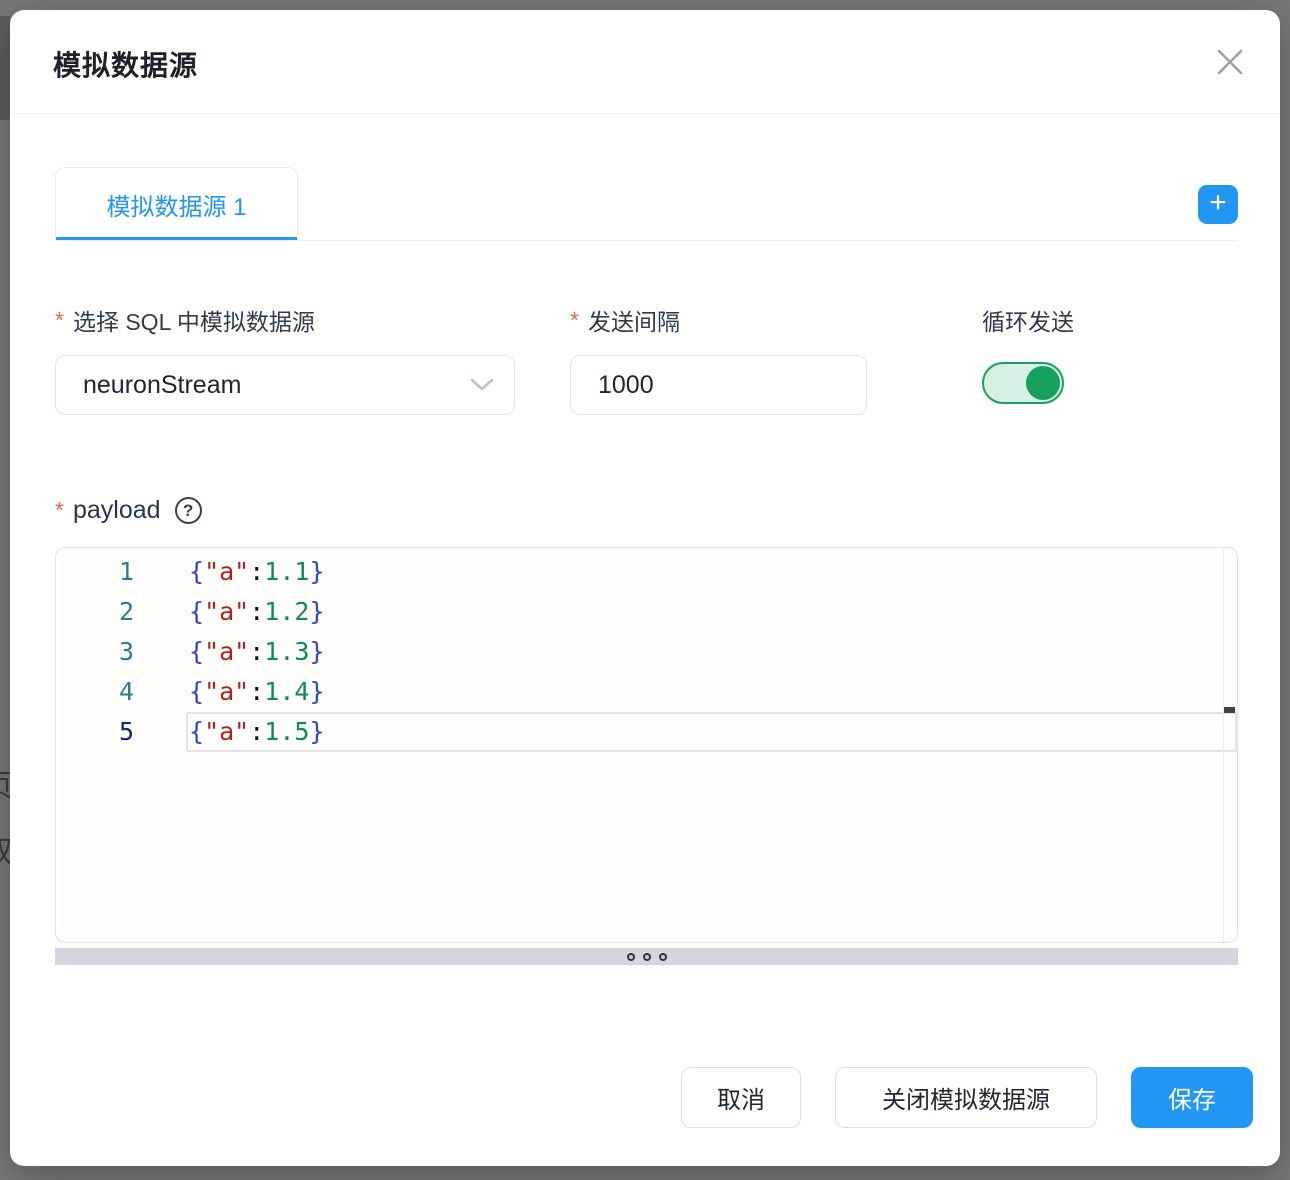 The height and width of the screenshot is (1180, 1290). What do you see at coordinates (287, 571) in the screenshot?
I see `token-number: 1.1` at bounding box center [287, 571].